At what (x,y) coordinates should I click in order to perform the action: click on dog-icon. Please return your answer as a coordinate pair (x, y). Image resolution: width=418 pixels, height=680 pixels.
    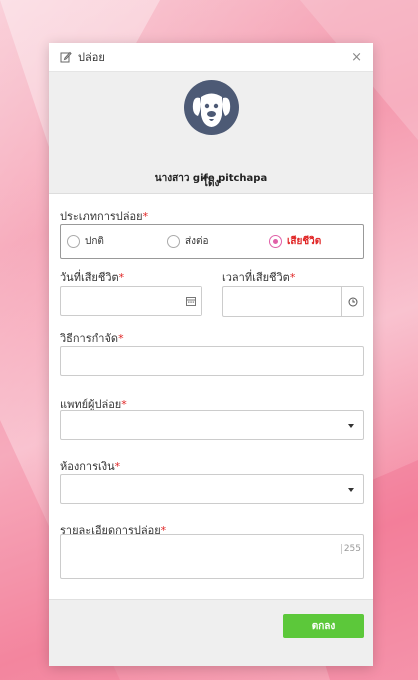
    Looking at the image, I should click on (211, 107).